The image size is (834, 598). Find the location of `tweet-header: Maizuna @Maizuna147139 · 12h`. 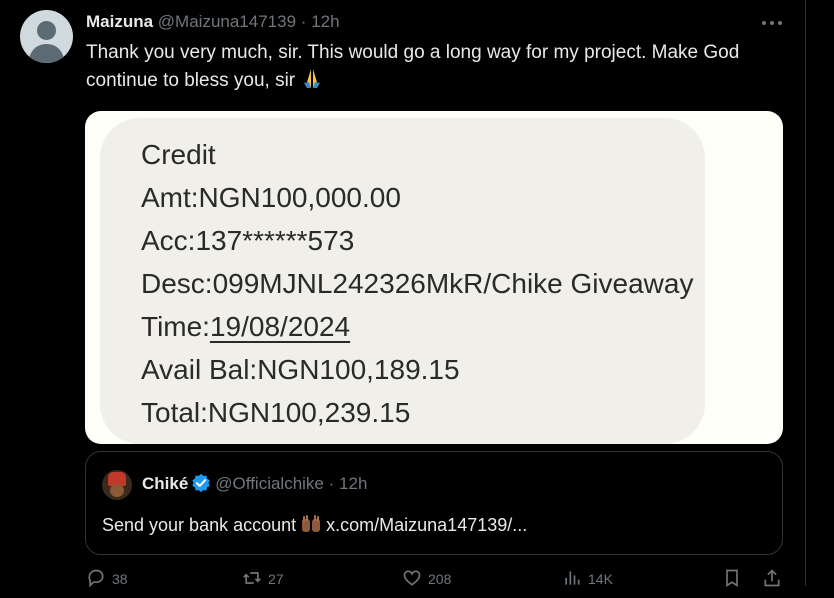

tweet-header: Maizuna @Maizuna147139 · 12h is located at coordinates (213, 22).